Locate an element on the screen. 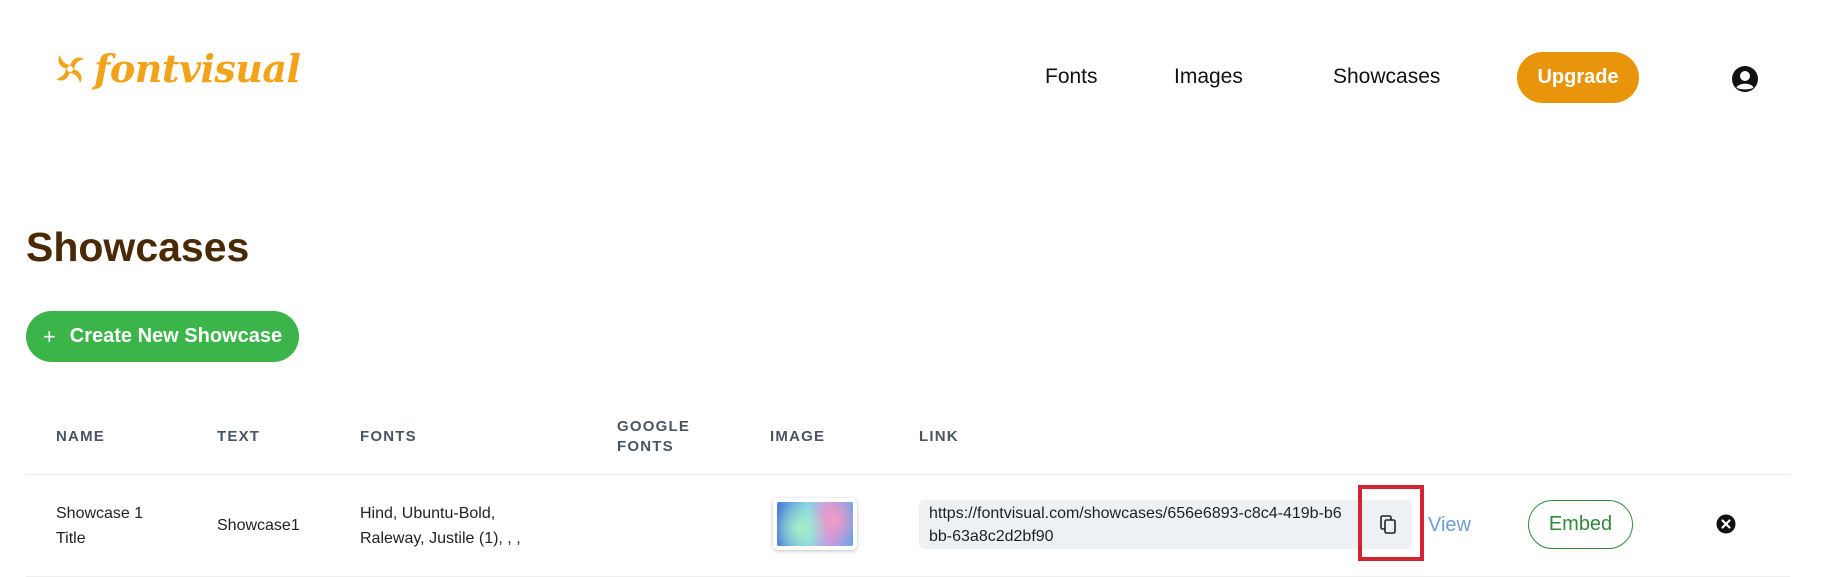 Image resolution: width=1825 pixels, height=577 pixels. brand-name: fontvisual is located at coordinates (197, 68).